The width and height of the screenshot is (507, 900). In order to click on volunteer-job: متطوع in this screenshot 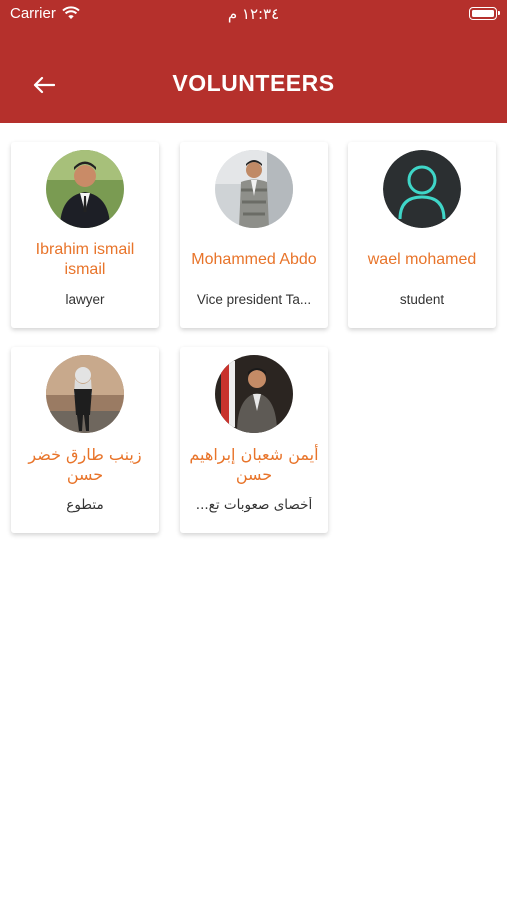, I will do `click(85, 505)`.